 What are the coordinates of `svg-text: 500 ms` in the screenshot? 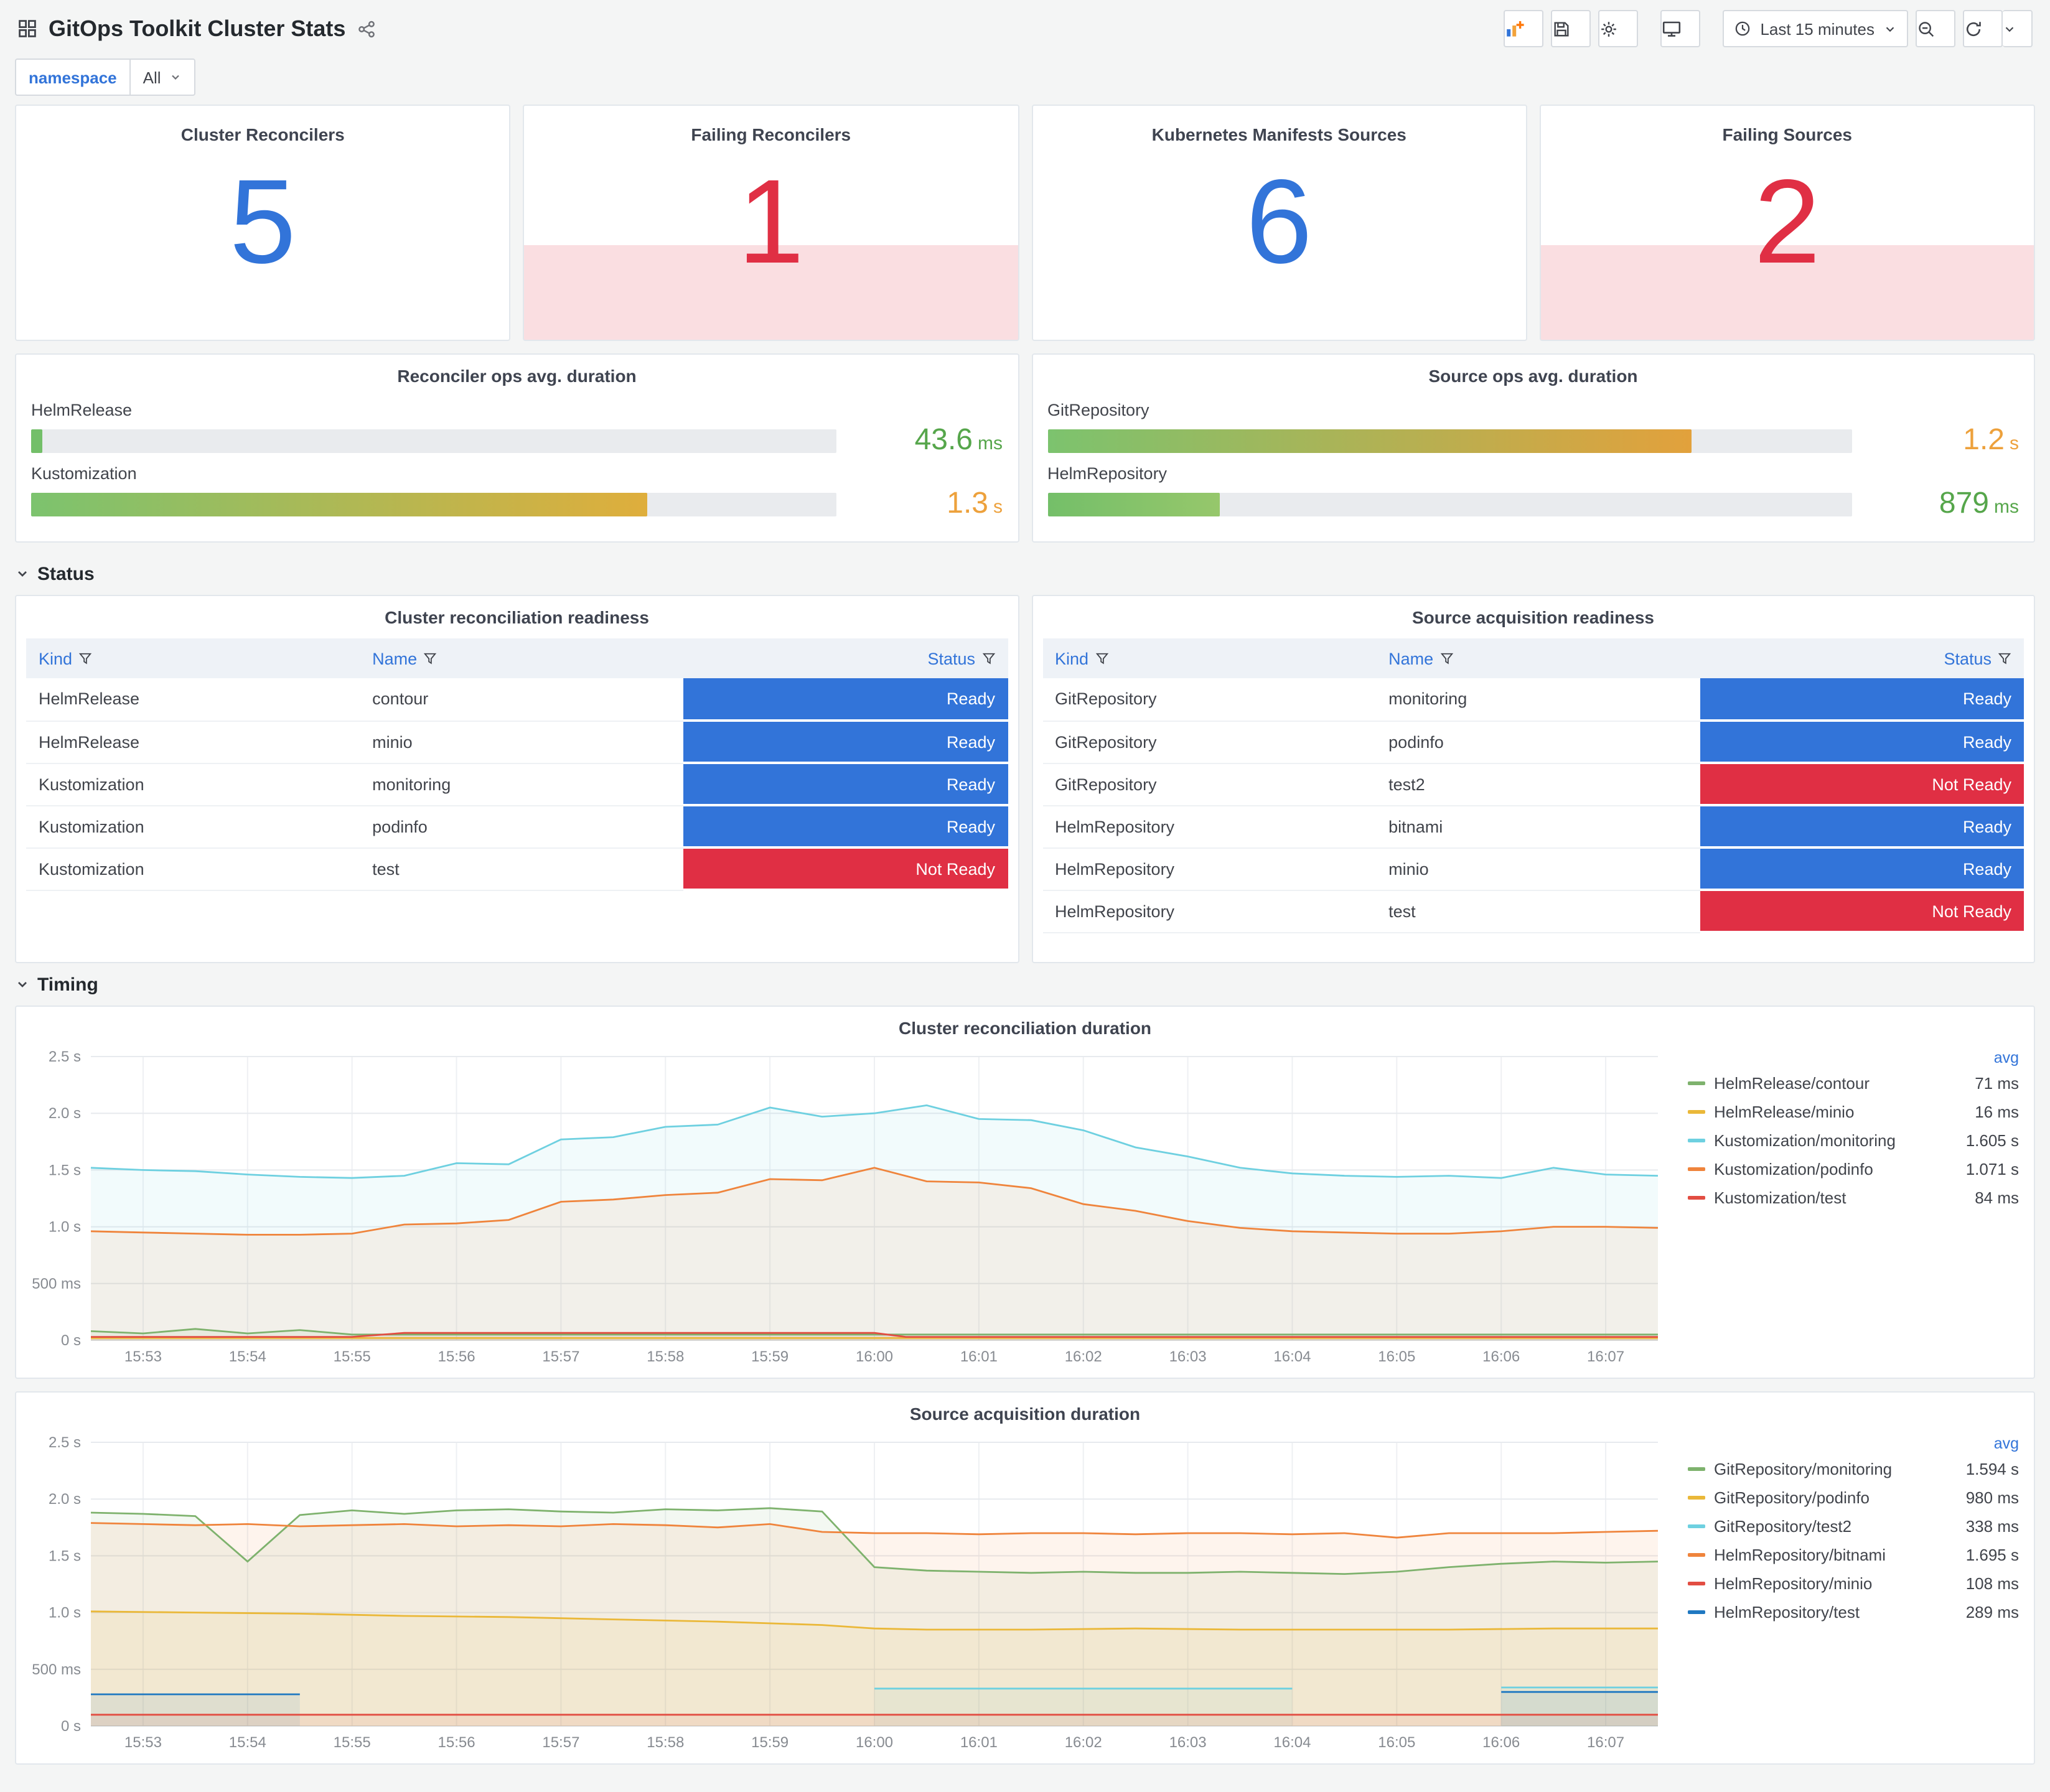 It's located at (57, 1669).